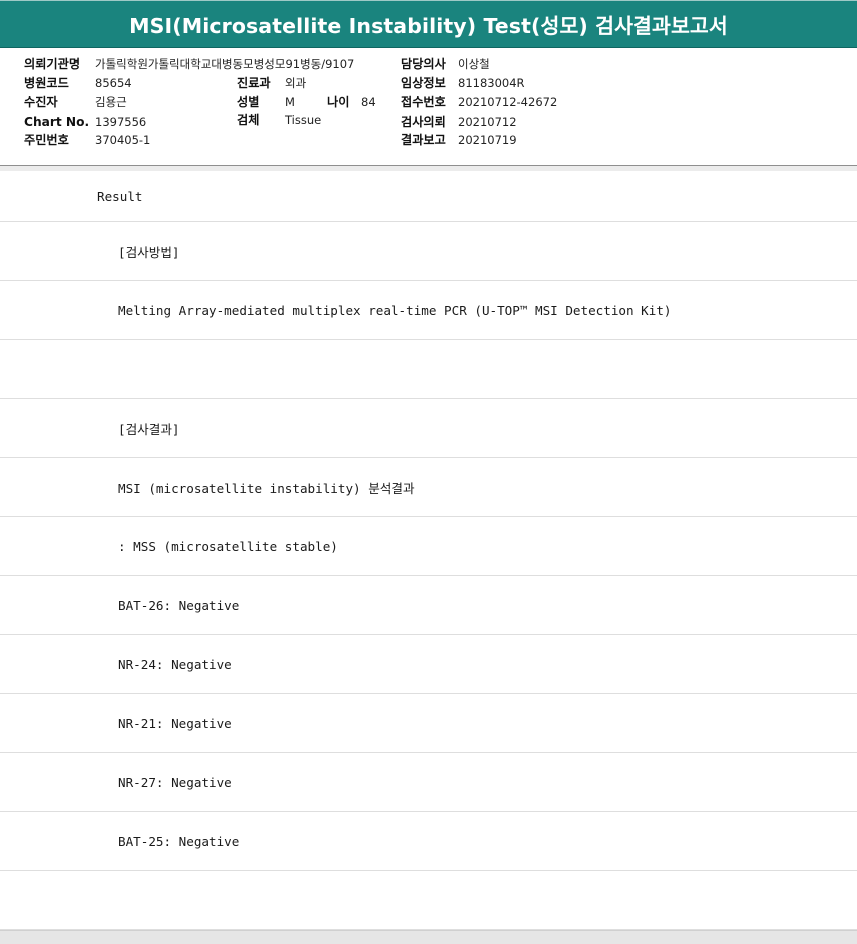 This screenshot has height=944, width=857. What do you see at coordinates (428, 605) in the screenshot?
I see `report-line: BAT-26: Negative` at bounding box center [428, 605].